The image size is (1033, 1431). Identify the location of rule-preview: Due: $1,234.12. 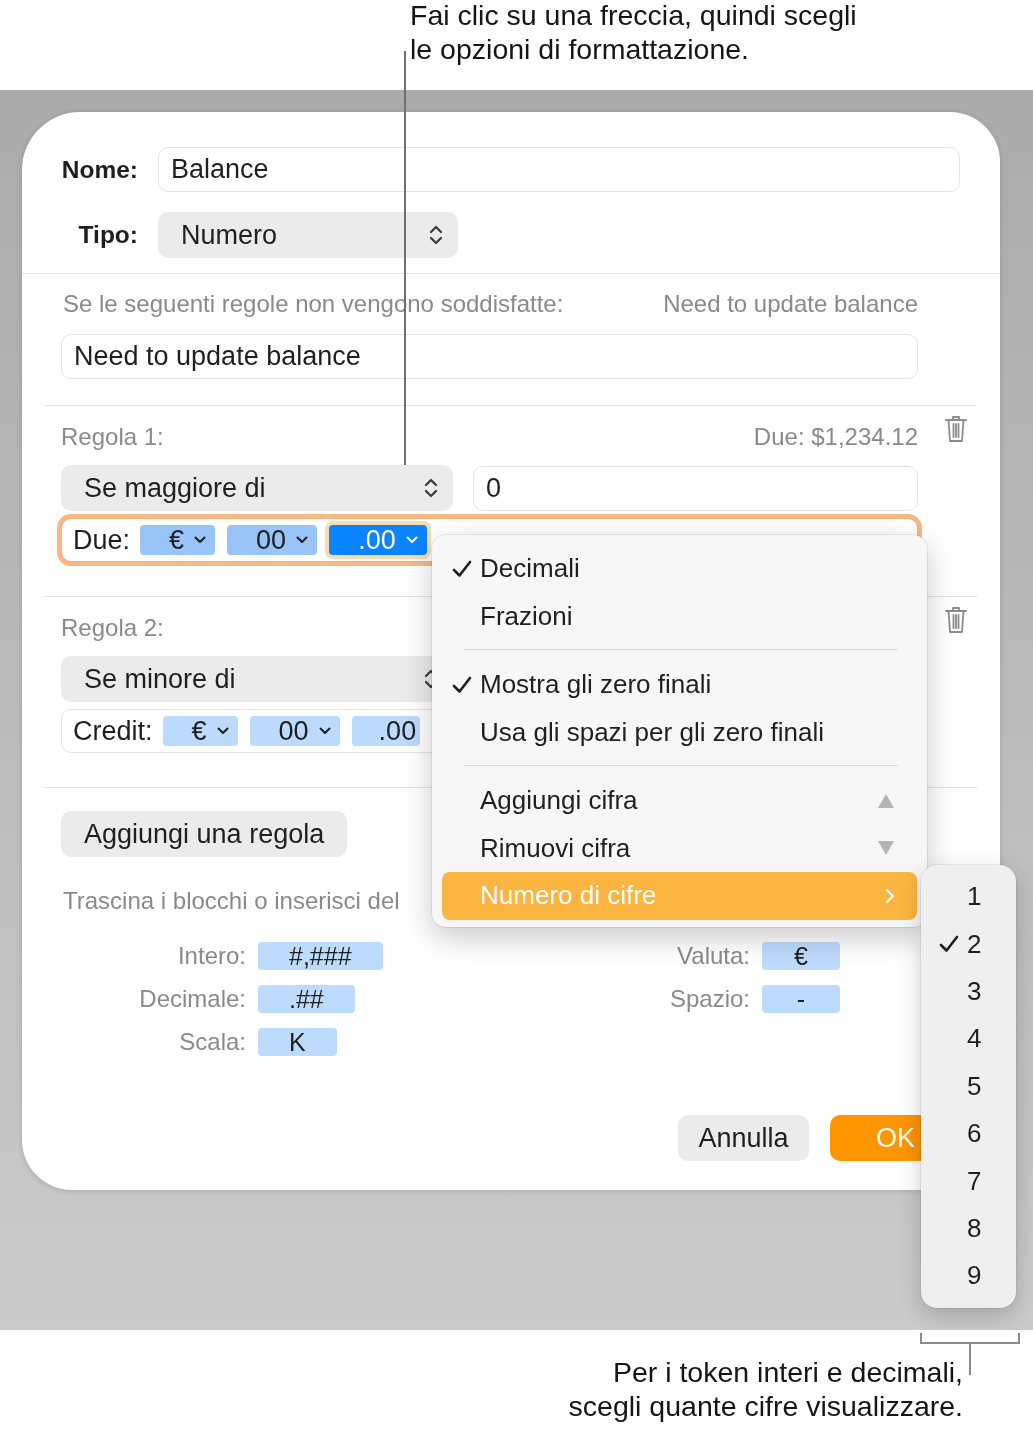
(835, 437).